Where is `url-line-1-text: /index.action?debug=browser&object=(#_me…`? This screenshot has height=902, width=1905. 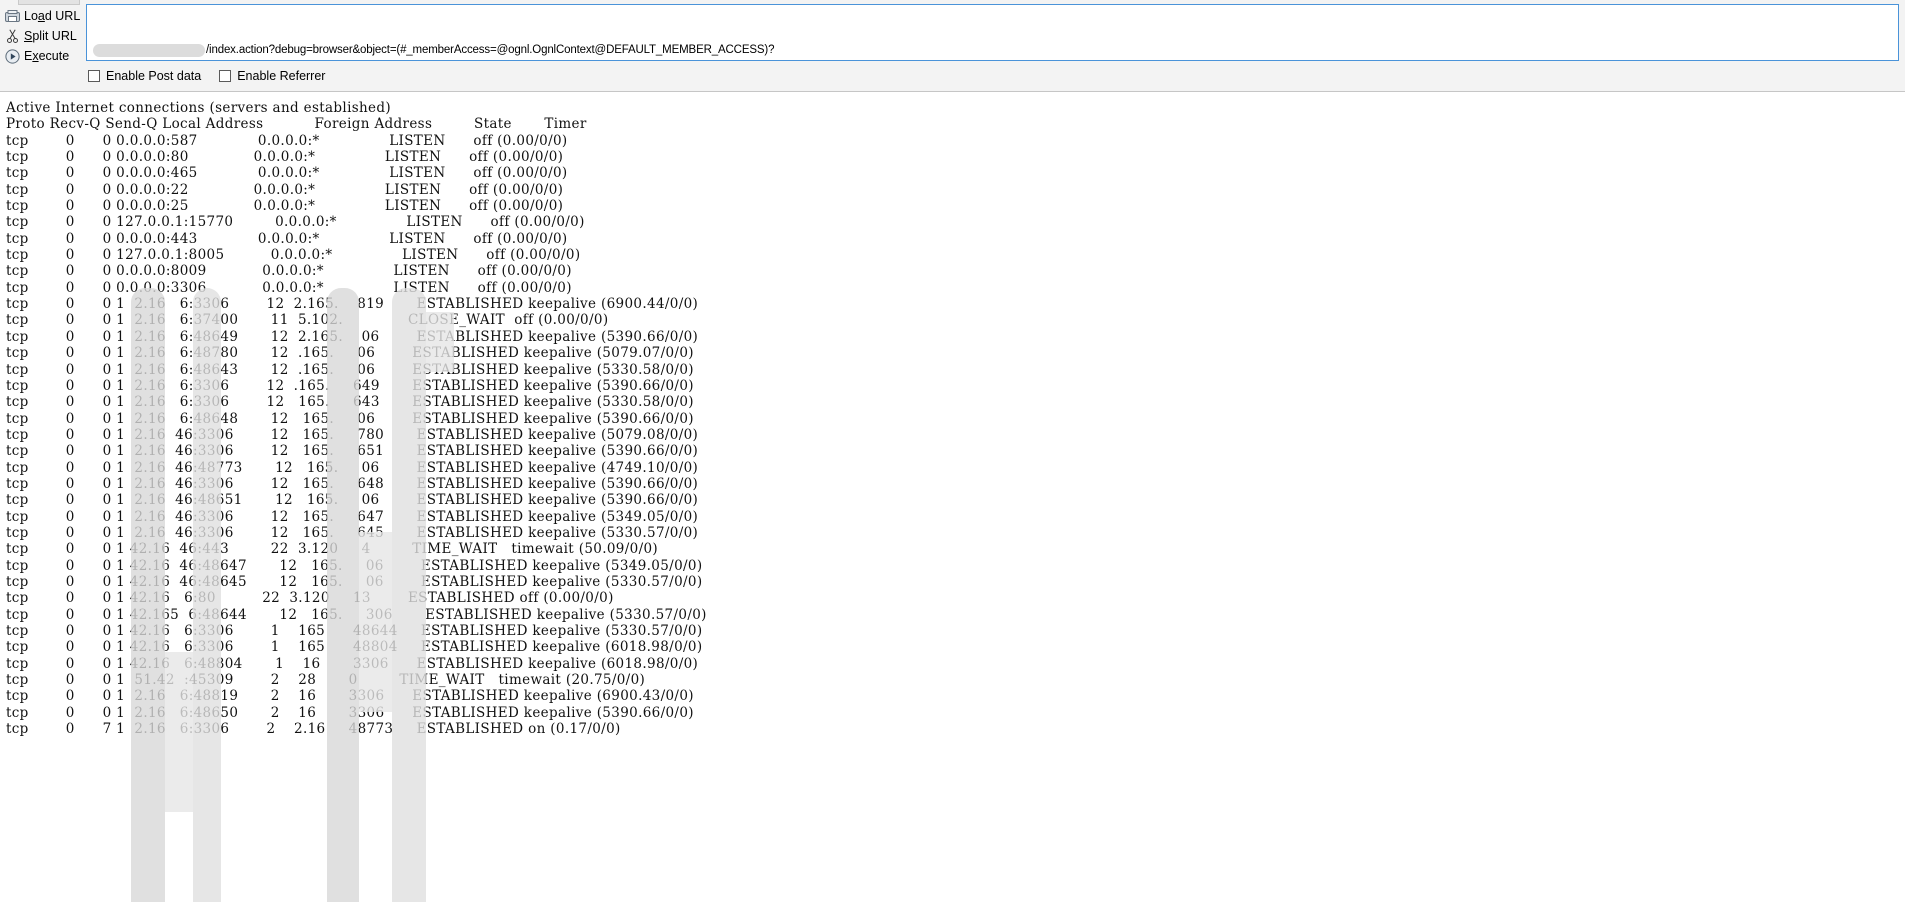 url-line-1-text: /index.action?debug=browser&object=(#_me… is located at coordinates (490, 50).